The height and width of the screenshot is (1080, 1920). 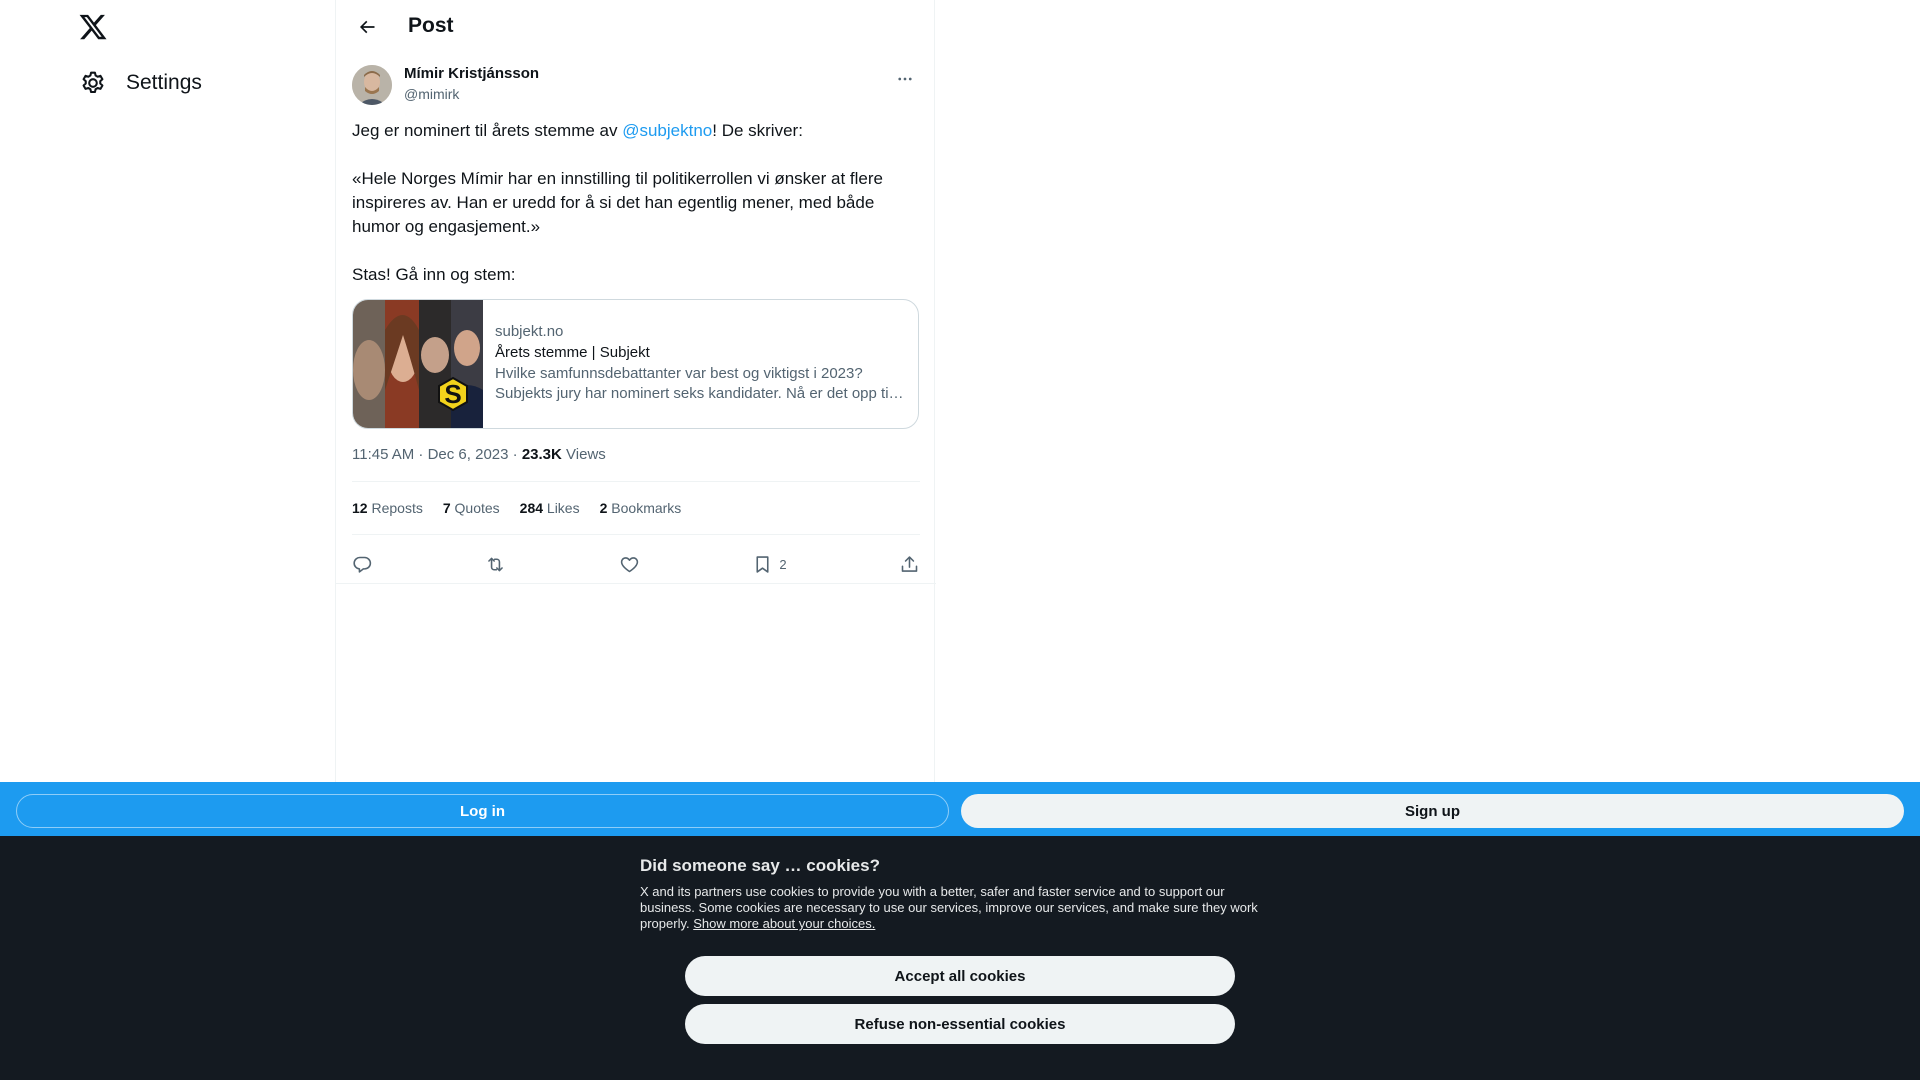 What do you see at coordinates (372, 85) in the screenshot?
I see `avatar` at bounding box center [372, 85].